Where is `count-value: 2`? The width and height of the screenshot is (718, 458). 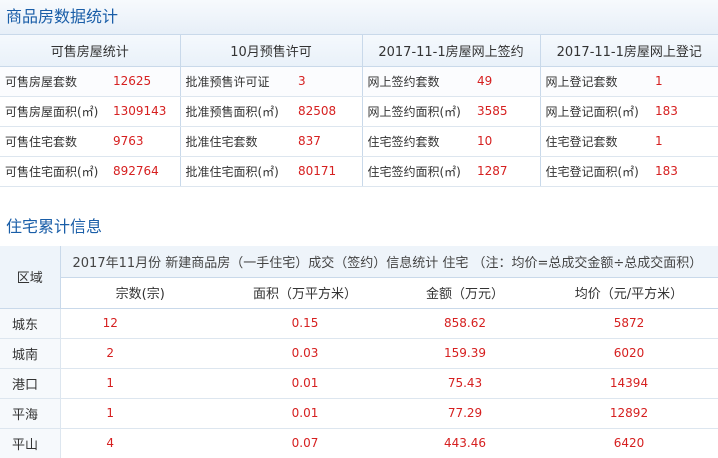 count-value: 2 is located at coordinates (140, 353).